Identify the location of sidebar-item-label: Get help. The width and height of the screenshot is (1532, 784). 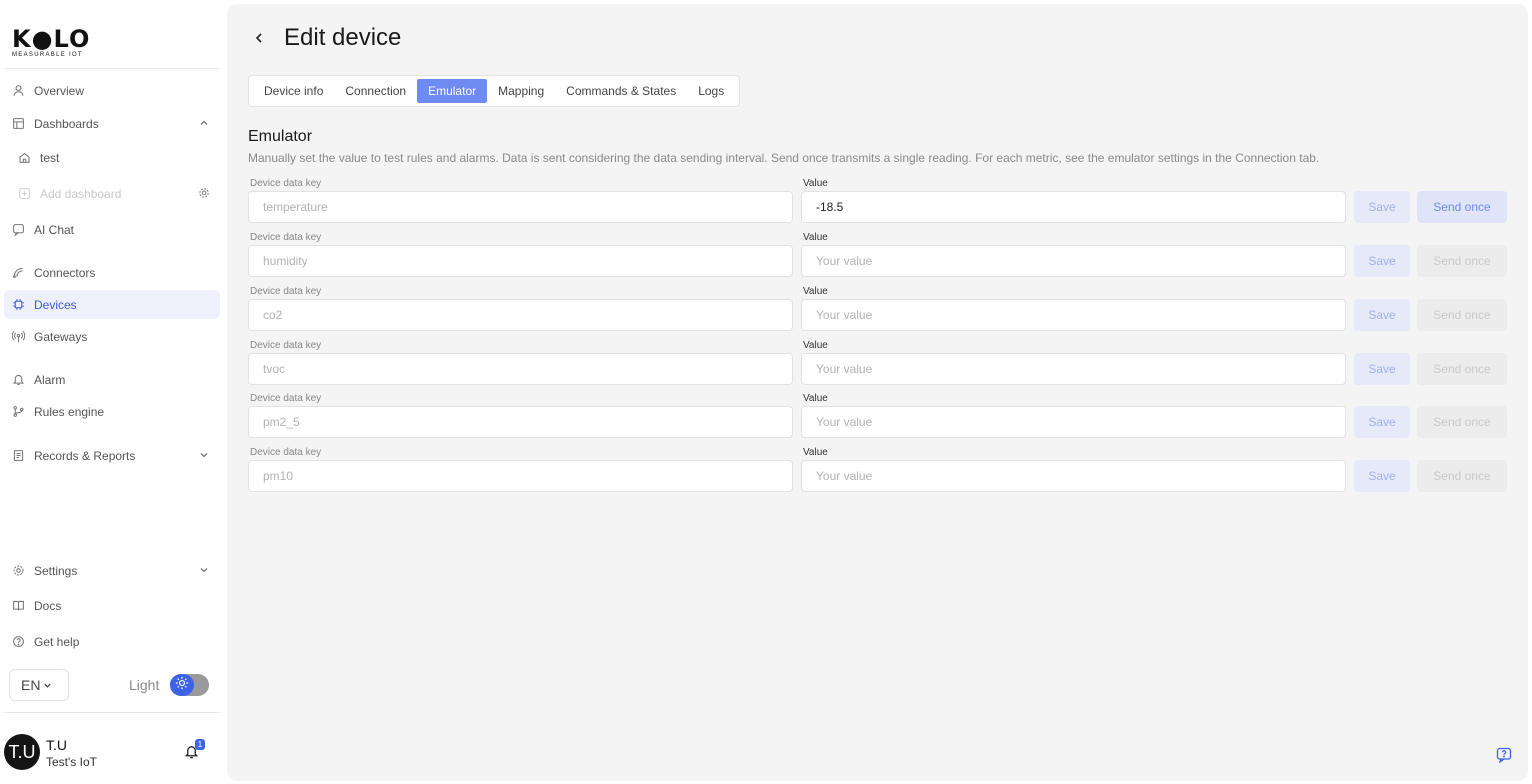
(57, 641).